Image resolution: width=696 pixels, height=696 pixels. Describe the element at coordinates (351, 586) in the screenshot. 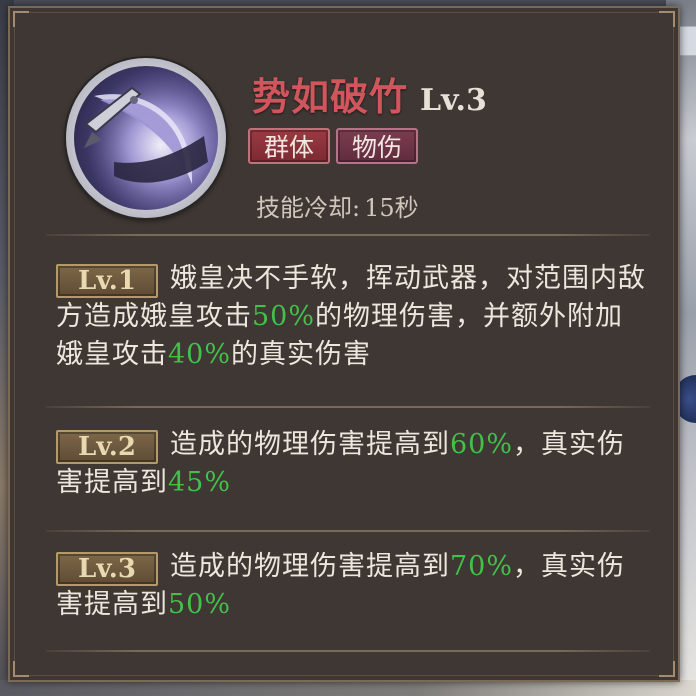

I see `level-3-section: Lv.3 造成的物理伤害提高到70%，真实伤害提高到50%` at that location.